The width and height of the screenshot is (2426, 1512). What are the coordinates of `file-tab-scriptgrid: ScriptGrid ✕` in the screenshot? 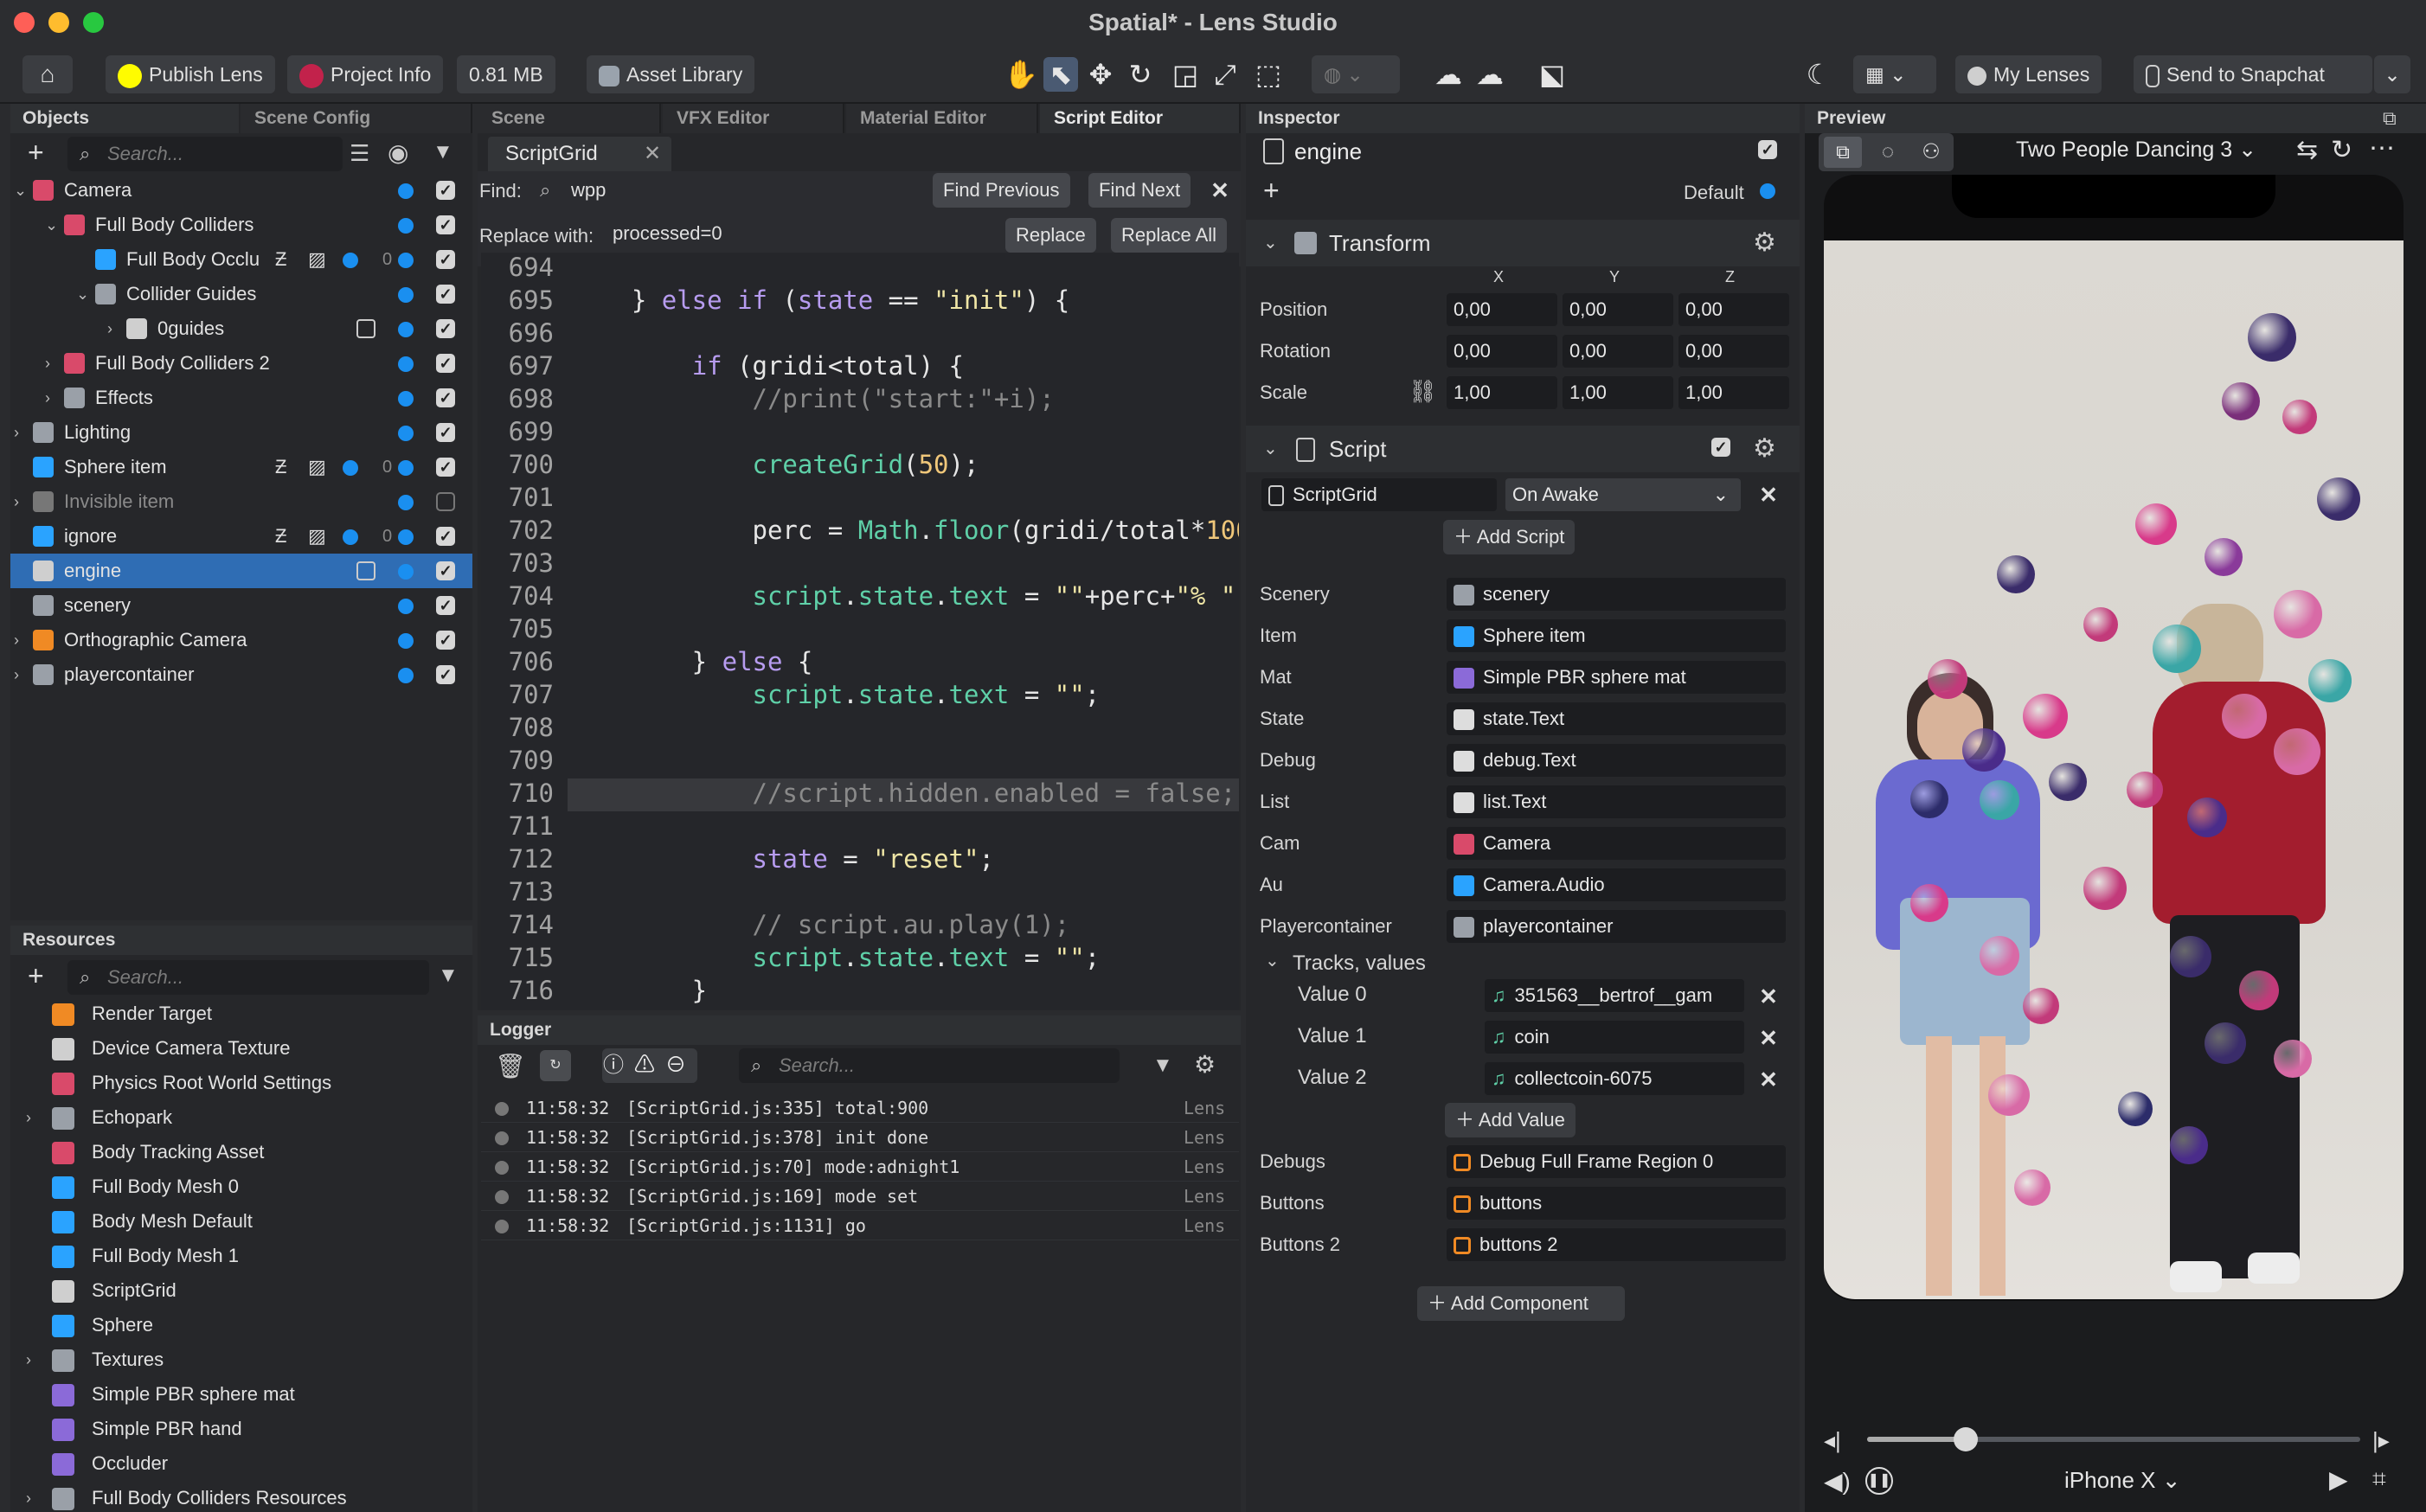 It's located at (579, 154).